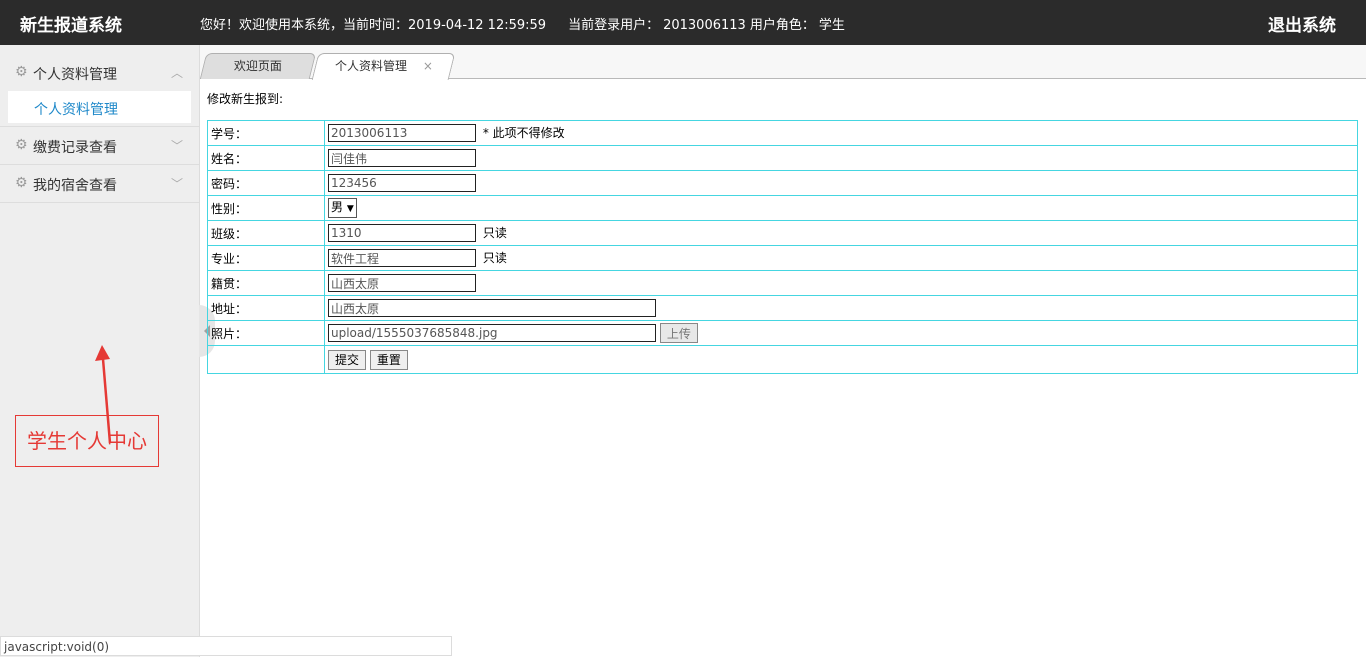 The image size is (1366, 657). I want to click on logout-button: 退出系统, so click(1302, 23).